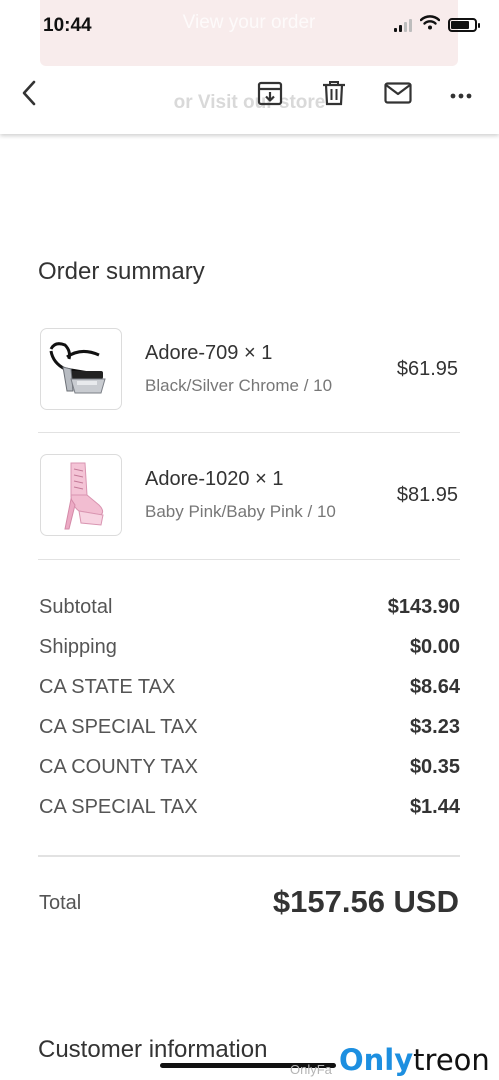 This screenshot has width=499, height=1080. I want to click on line-label: CA COUNTY TAX, so click(118, 767).